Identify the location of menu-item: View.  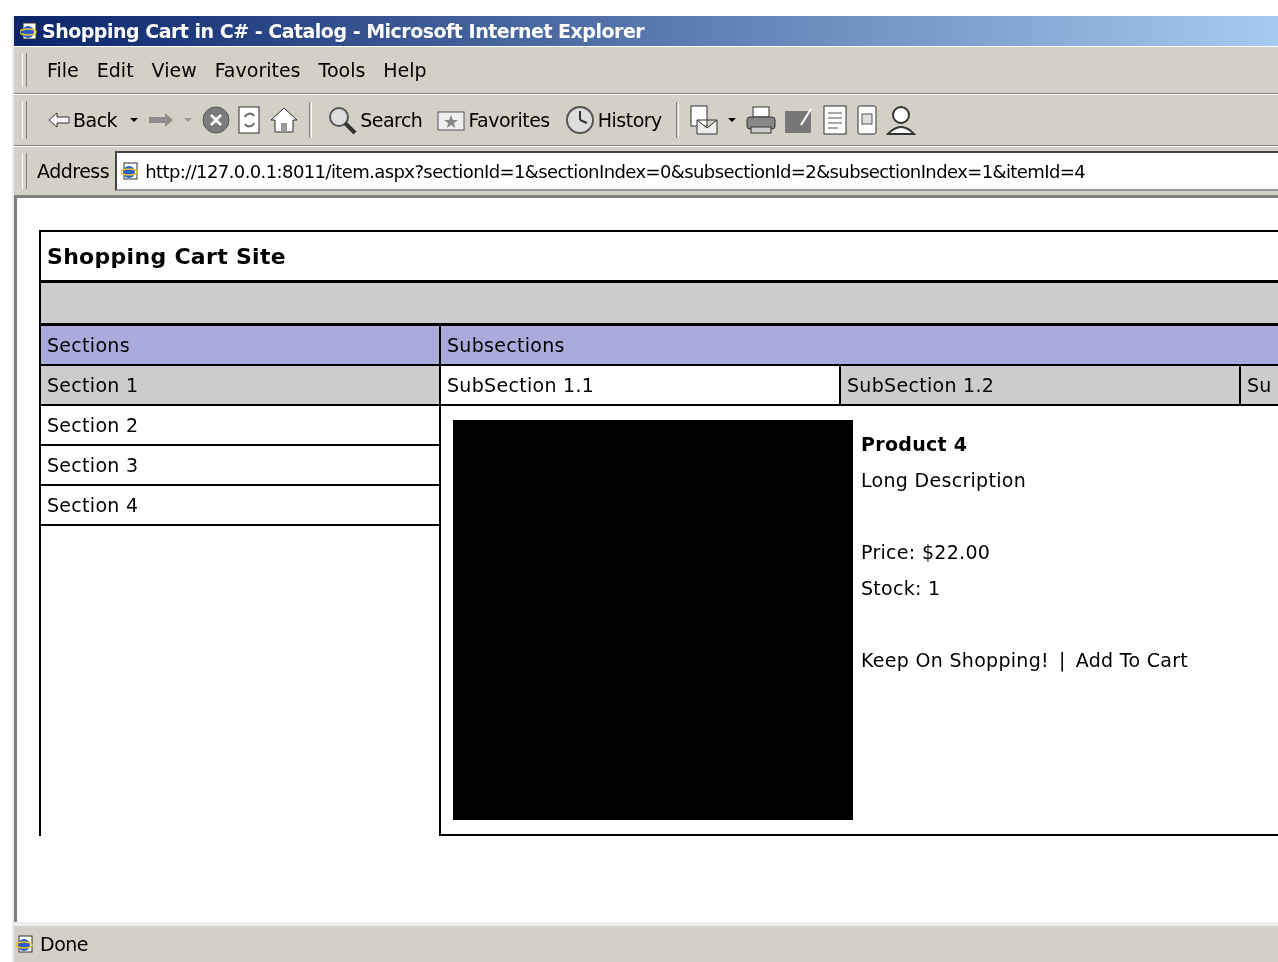
(174, 70).